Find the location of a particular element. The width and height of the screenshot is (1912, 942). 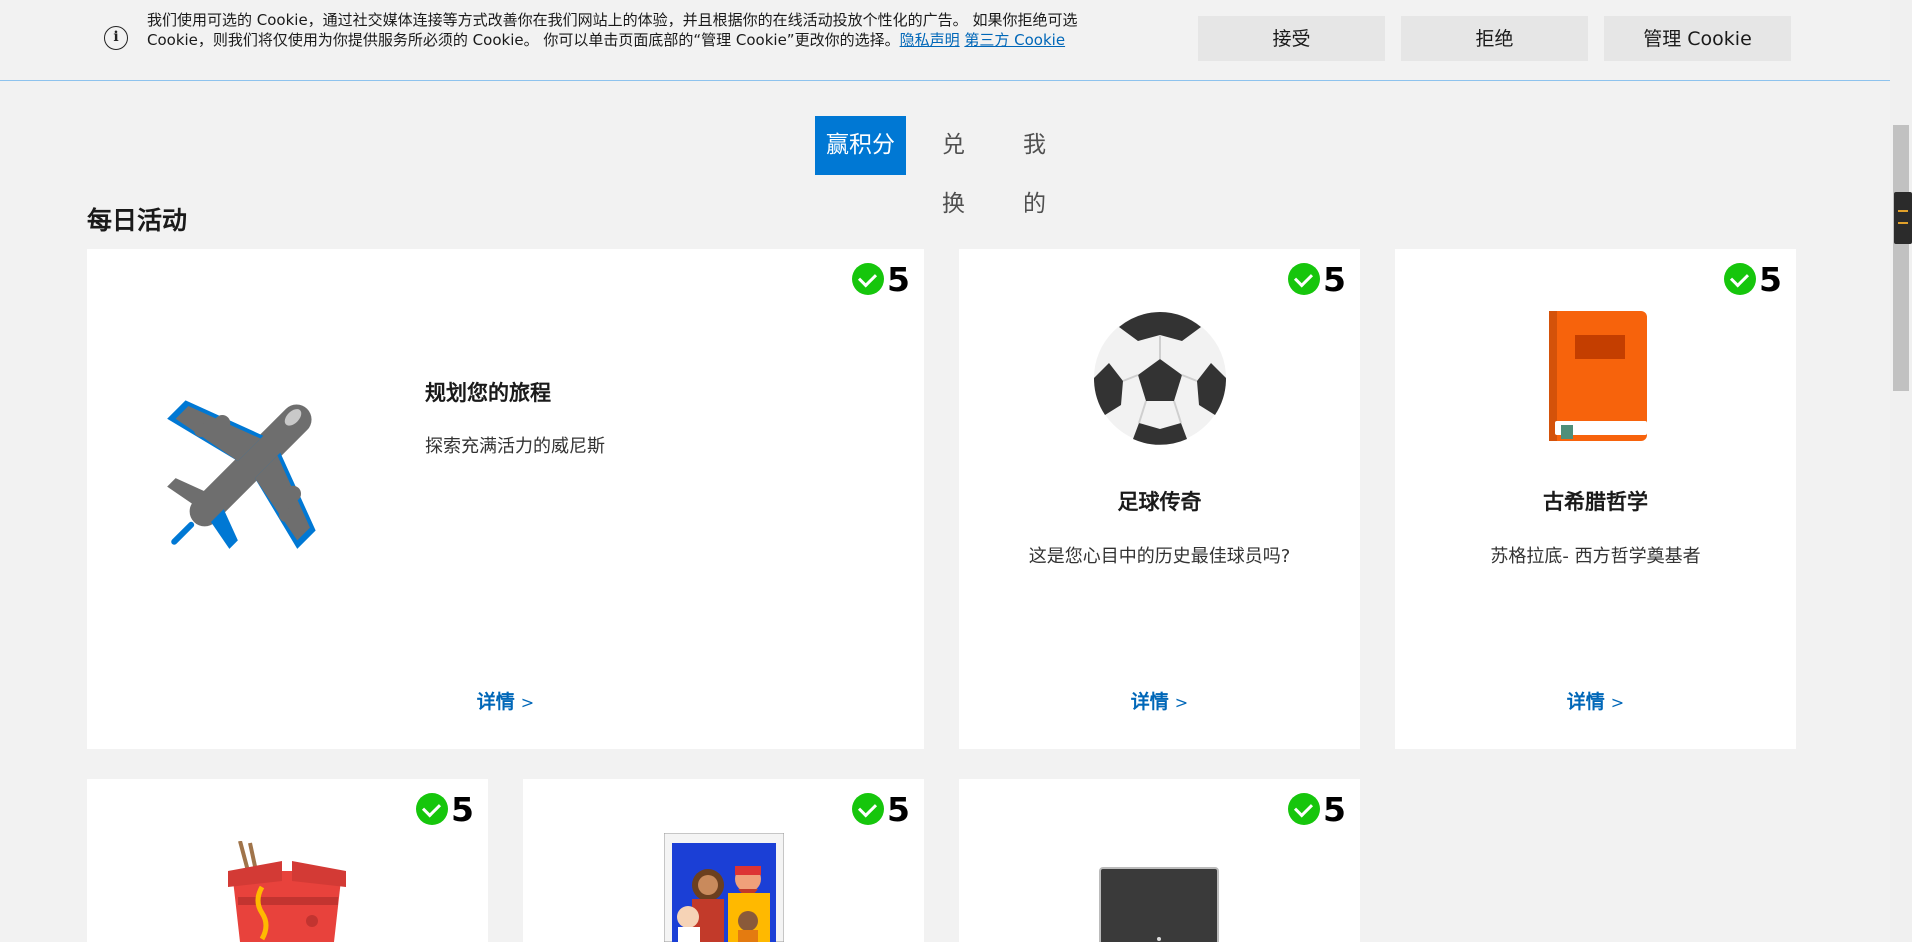

airplane-icon is located at coordinates (241, 474).